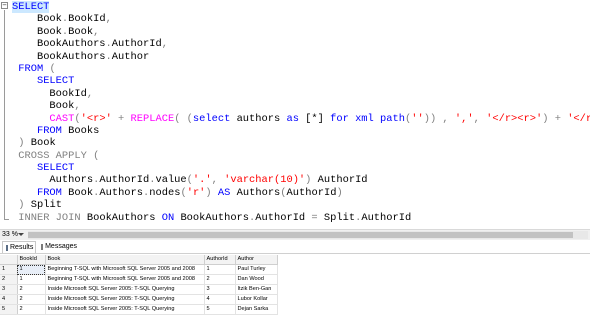  Describe the element at coordinates (256, 279) in the screenshot. I see `grid-cell: Dan Wood` at that location.